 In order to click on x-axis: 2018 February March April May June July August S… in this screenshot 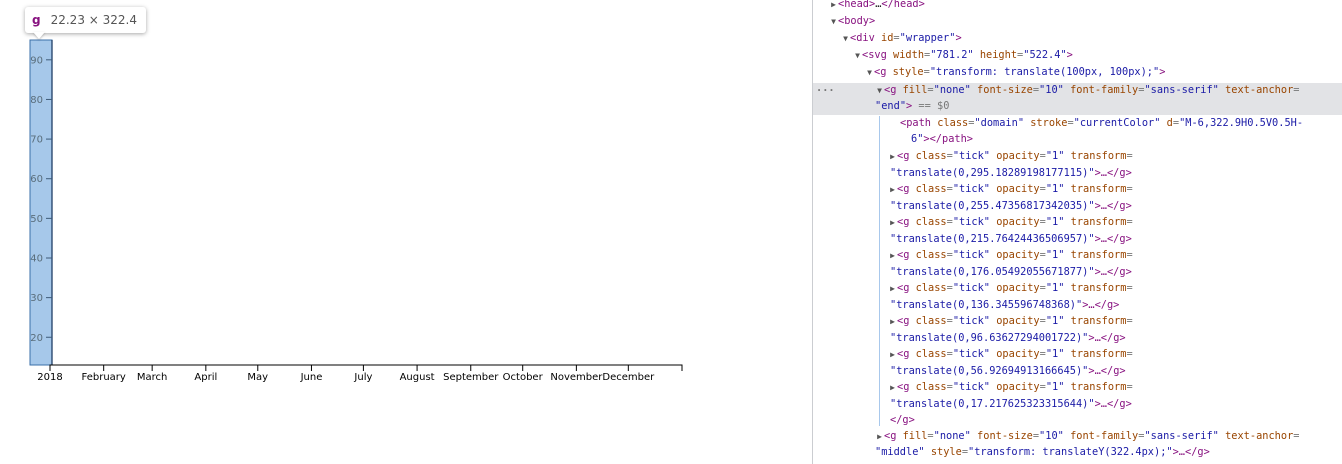, I will do `click(360, 373)`.